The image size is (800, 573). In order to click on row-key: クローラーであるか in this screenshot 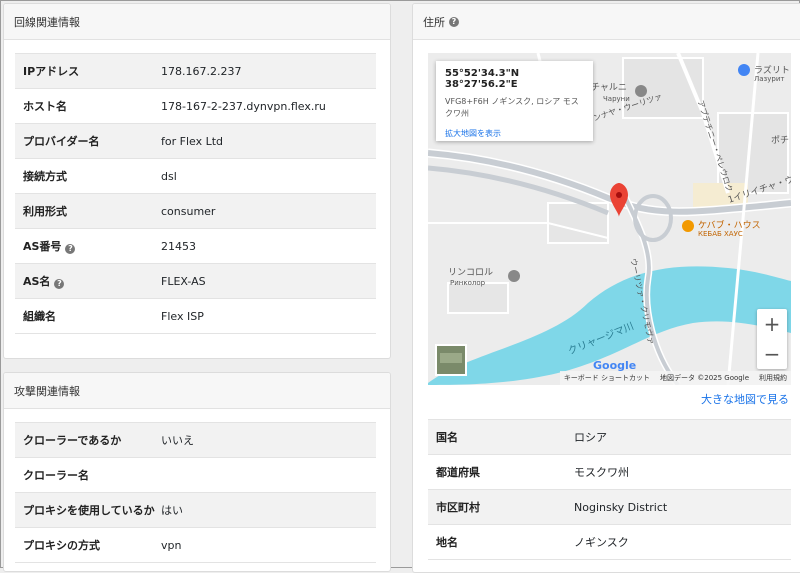, I will do `click(88, 440)`.